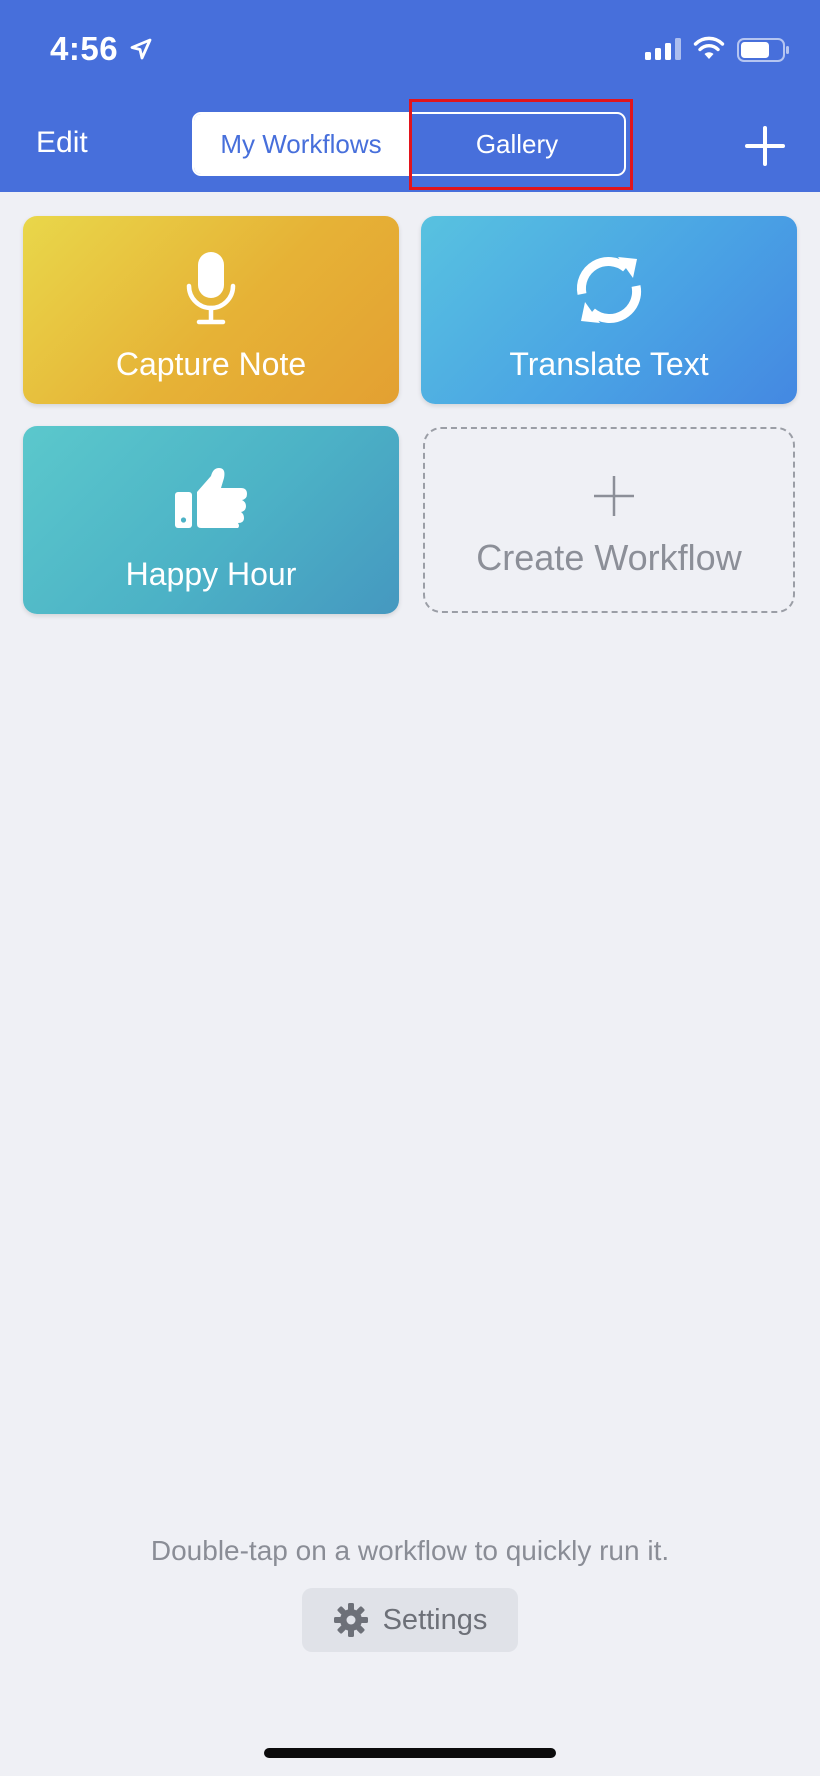  I want to click on cellular-signal-icon, so click(663, 49).